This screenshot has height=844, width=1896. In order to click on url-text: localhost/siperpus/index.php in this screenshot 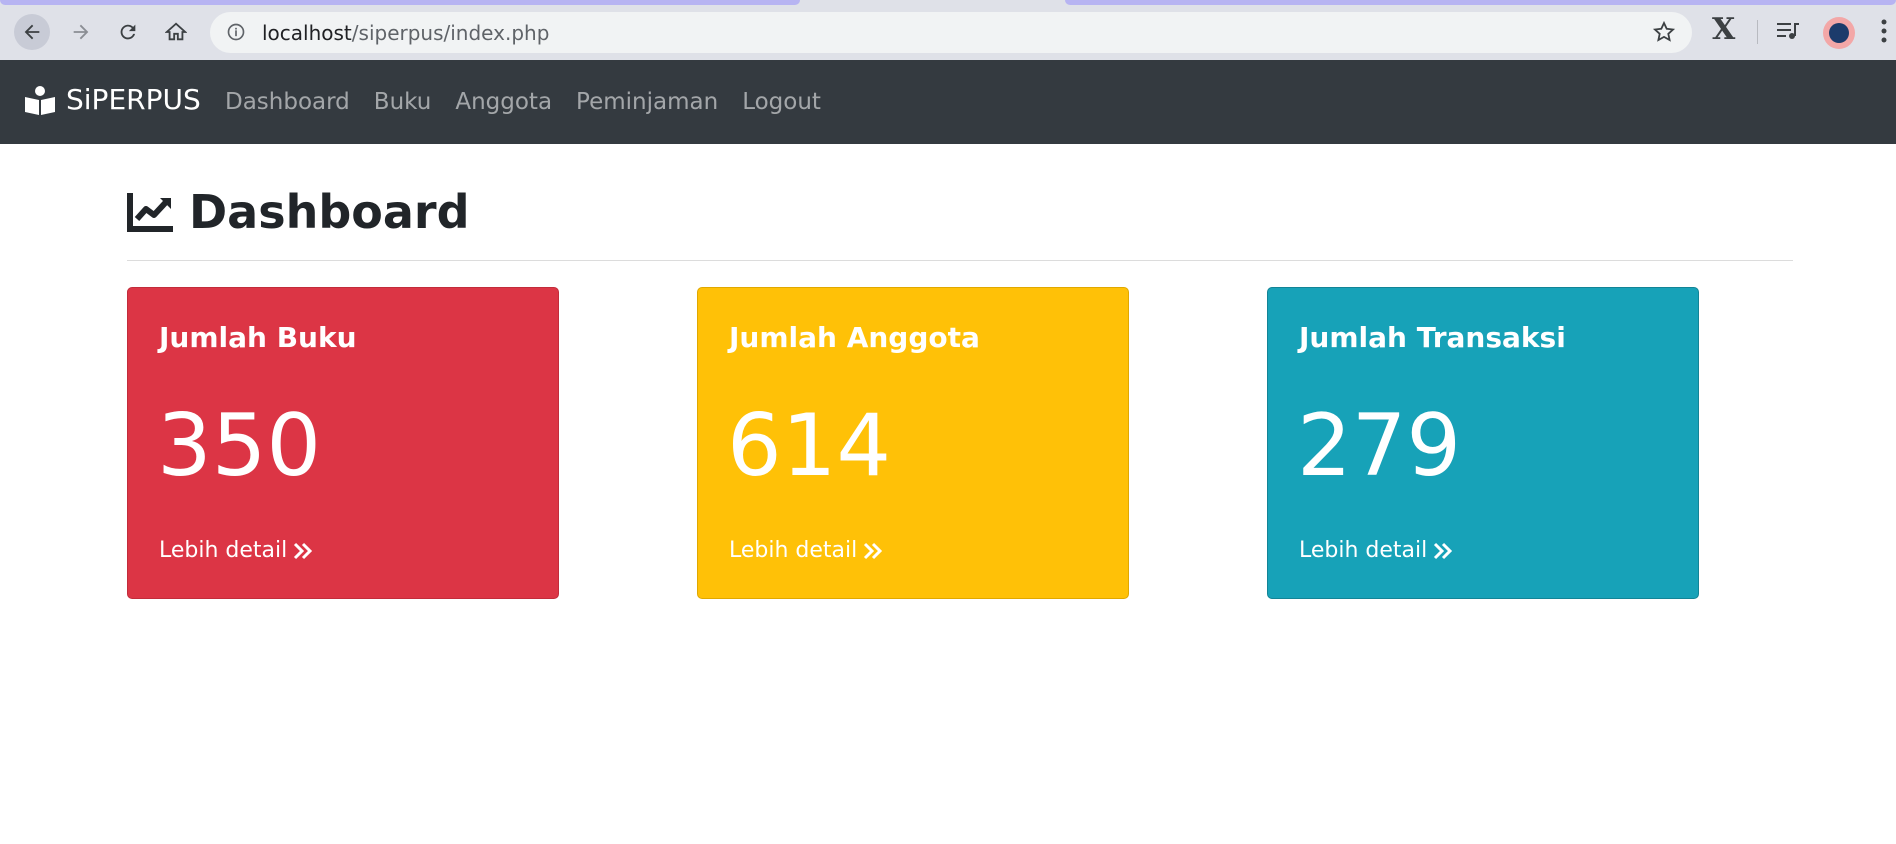, I will do `click(405, 33)`.